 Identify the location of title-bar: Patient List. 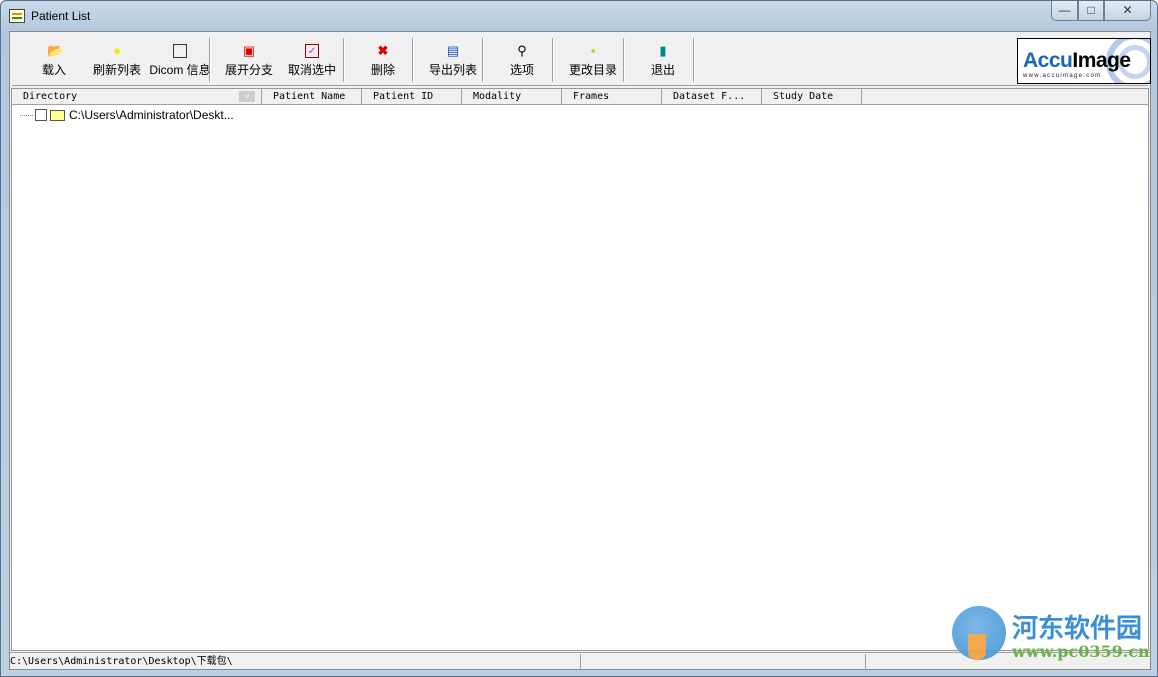
(49, 16).